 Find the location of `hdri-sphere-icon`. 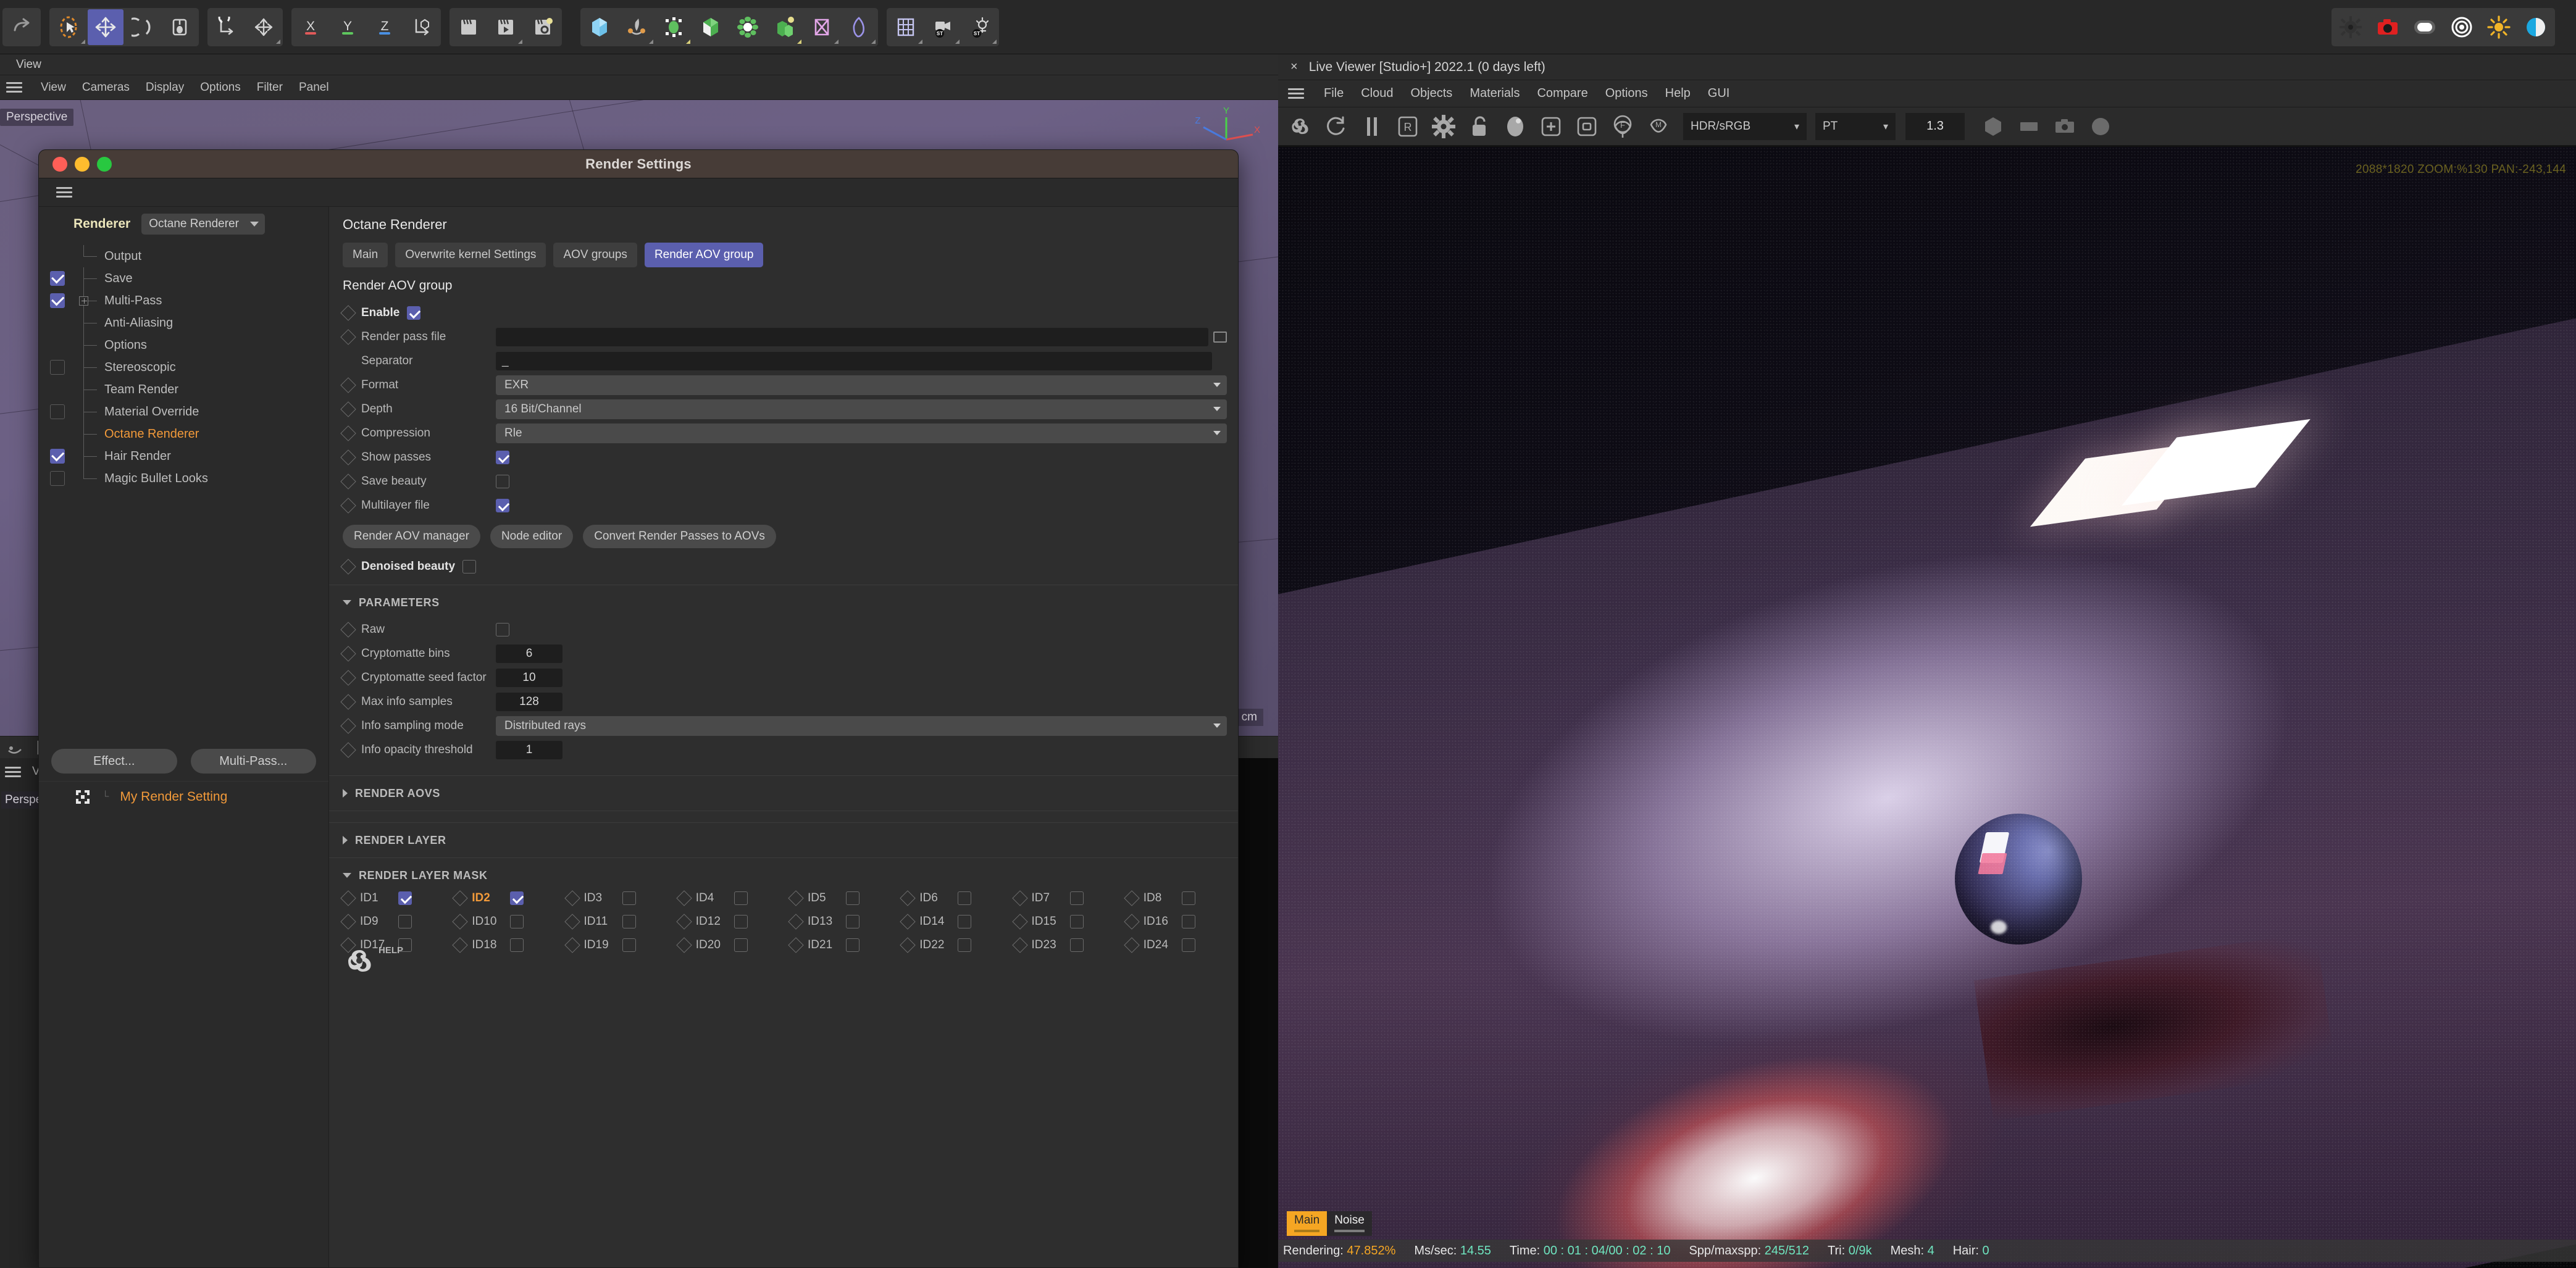

hdri-sphere-icon is located at coordinates (2536, 27).